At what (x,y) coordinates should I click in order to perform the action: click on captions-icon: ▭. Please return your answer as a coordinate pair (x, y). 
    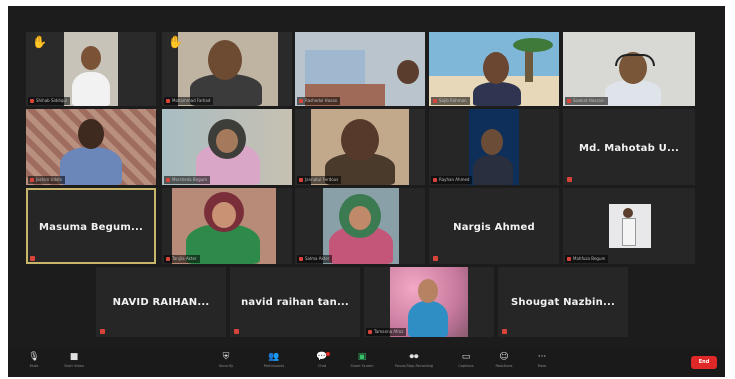
    Looking at the image, I should click on (466, 357).